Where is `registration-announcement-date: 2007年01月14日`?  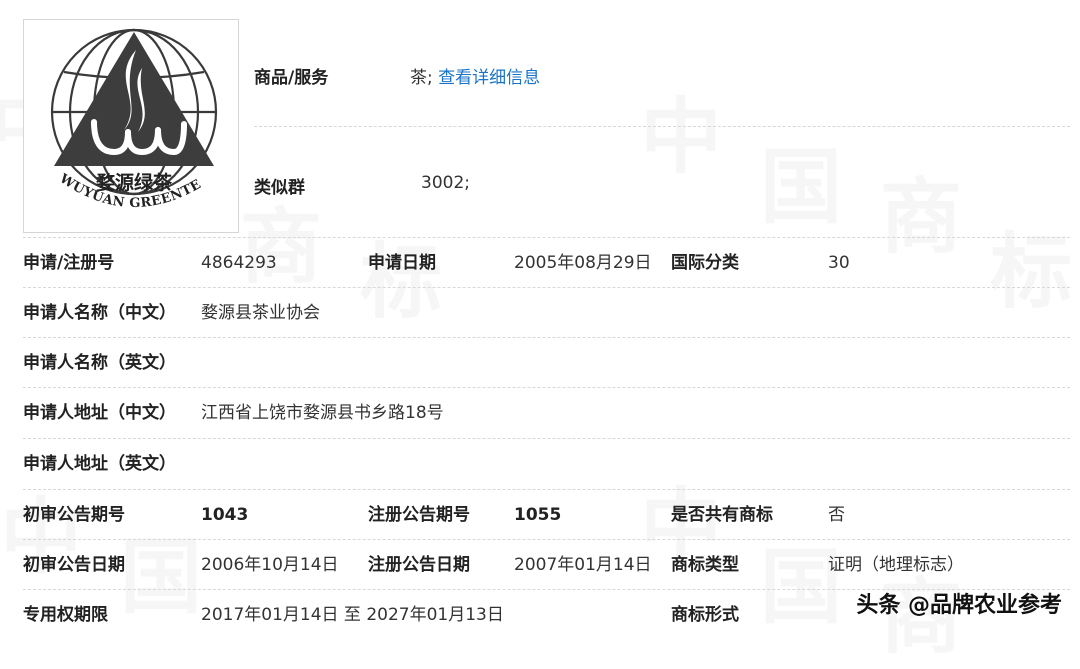 registration-announcement-date: 2007年01月14日 is located at coordinates (583, 565).